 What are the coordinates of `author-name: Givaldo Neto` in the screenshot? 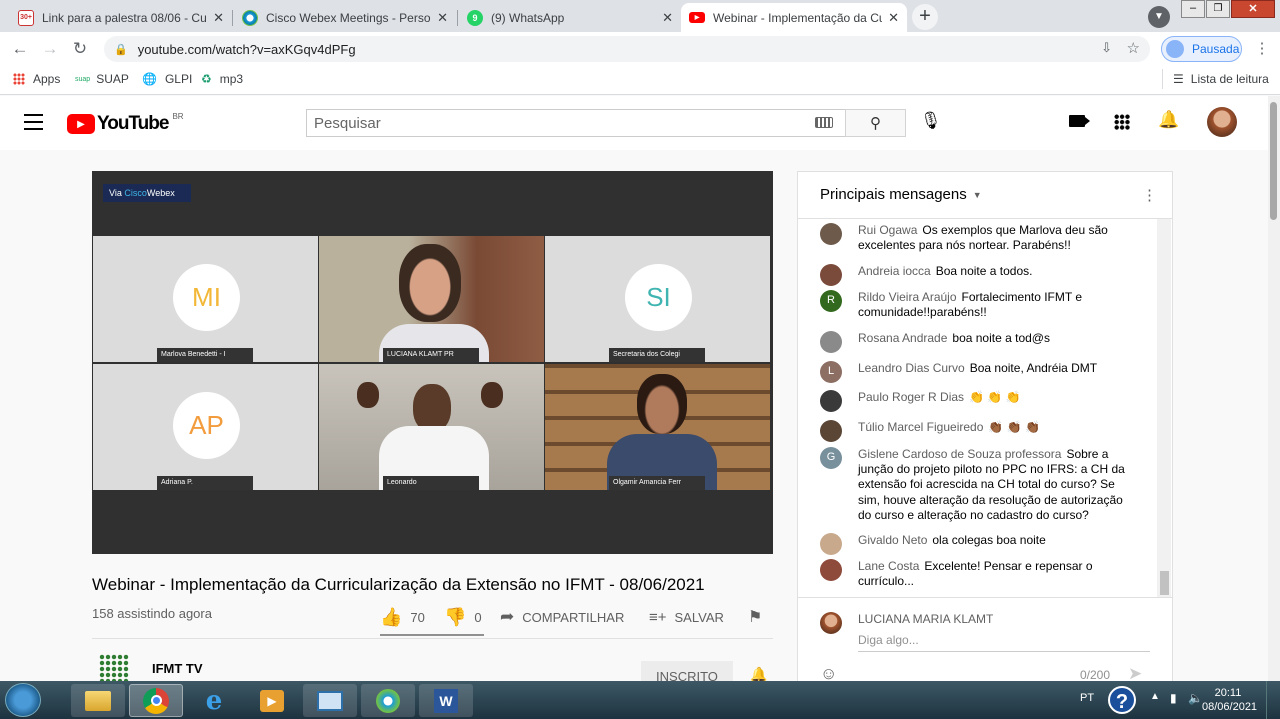 It's located at (893, 540).